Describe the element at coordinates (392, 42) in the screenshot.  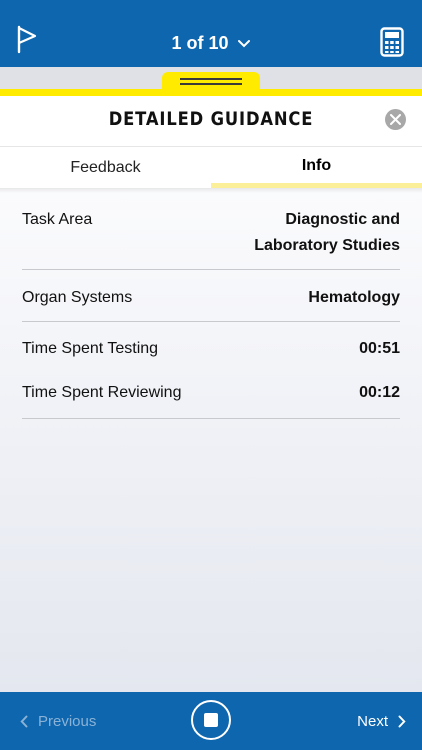
I see `calculator-icon` at that location.